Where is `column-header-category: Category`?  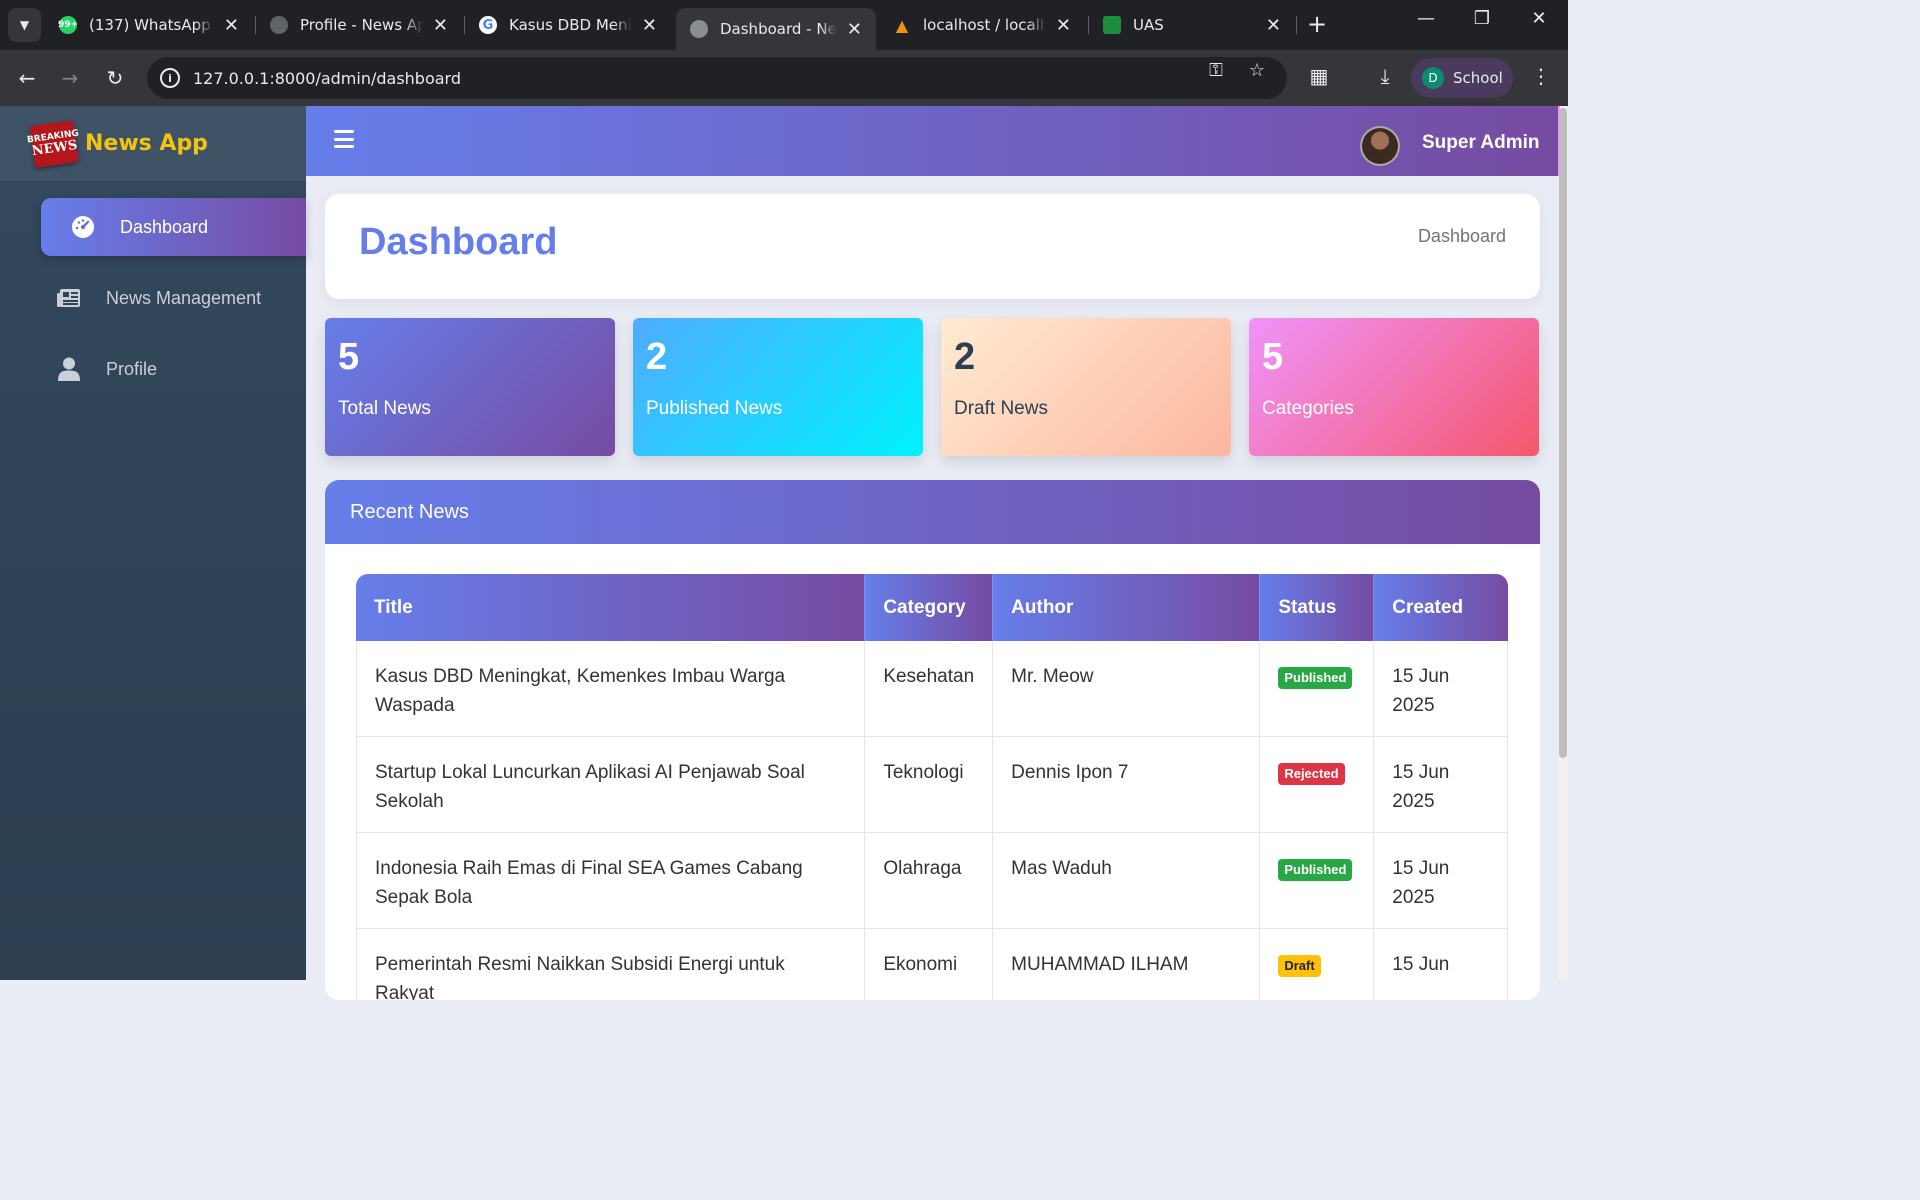 column-header-category: Category is located at coordinates (929, 607).